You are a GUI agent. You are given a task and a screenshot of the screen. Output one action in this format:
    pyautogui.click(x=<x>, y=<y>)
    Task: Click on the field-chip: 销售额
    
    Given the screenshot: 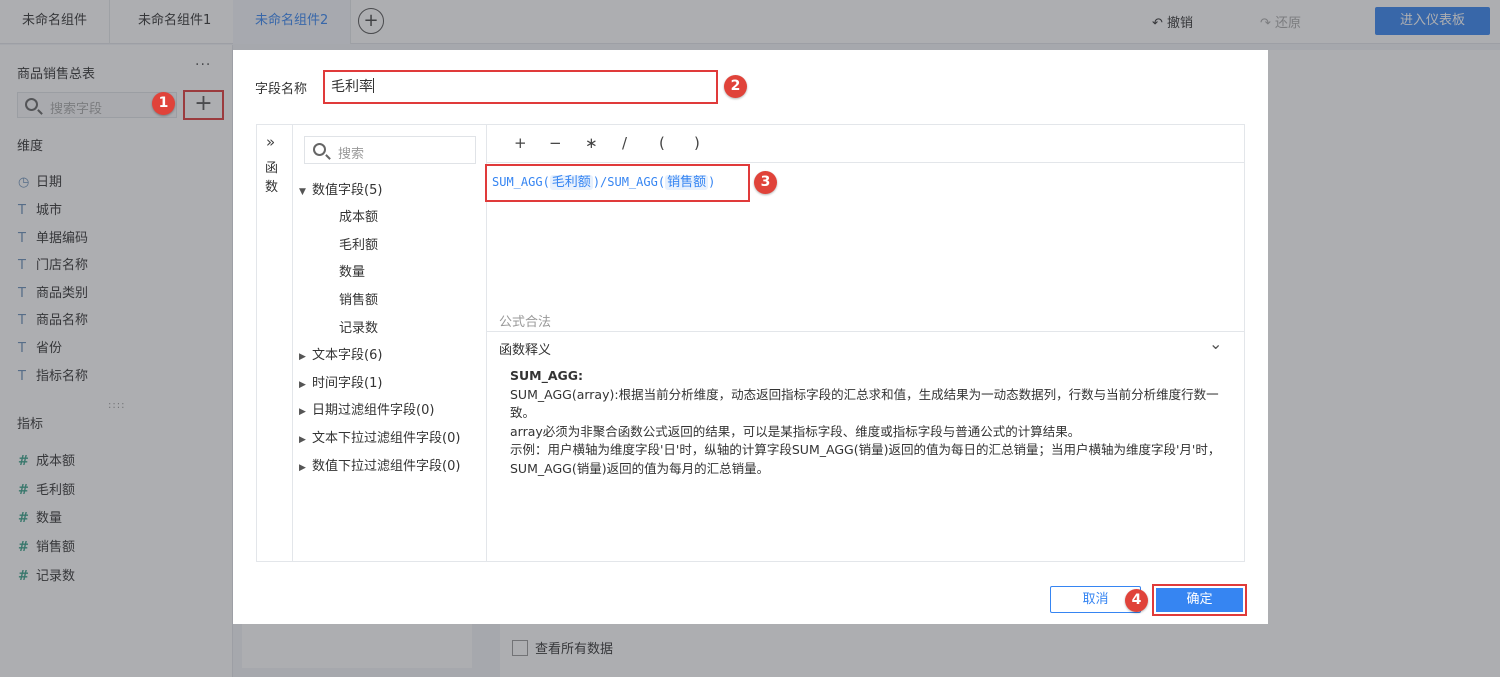 What is the action you would take?
    pyautogui.click(x=687, y=182)
    